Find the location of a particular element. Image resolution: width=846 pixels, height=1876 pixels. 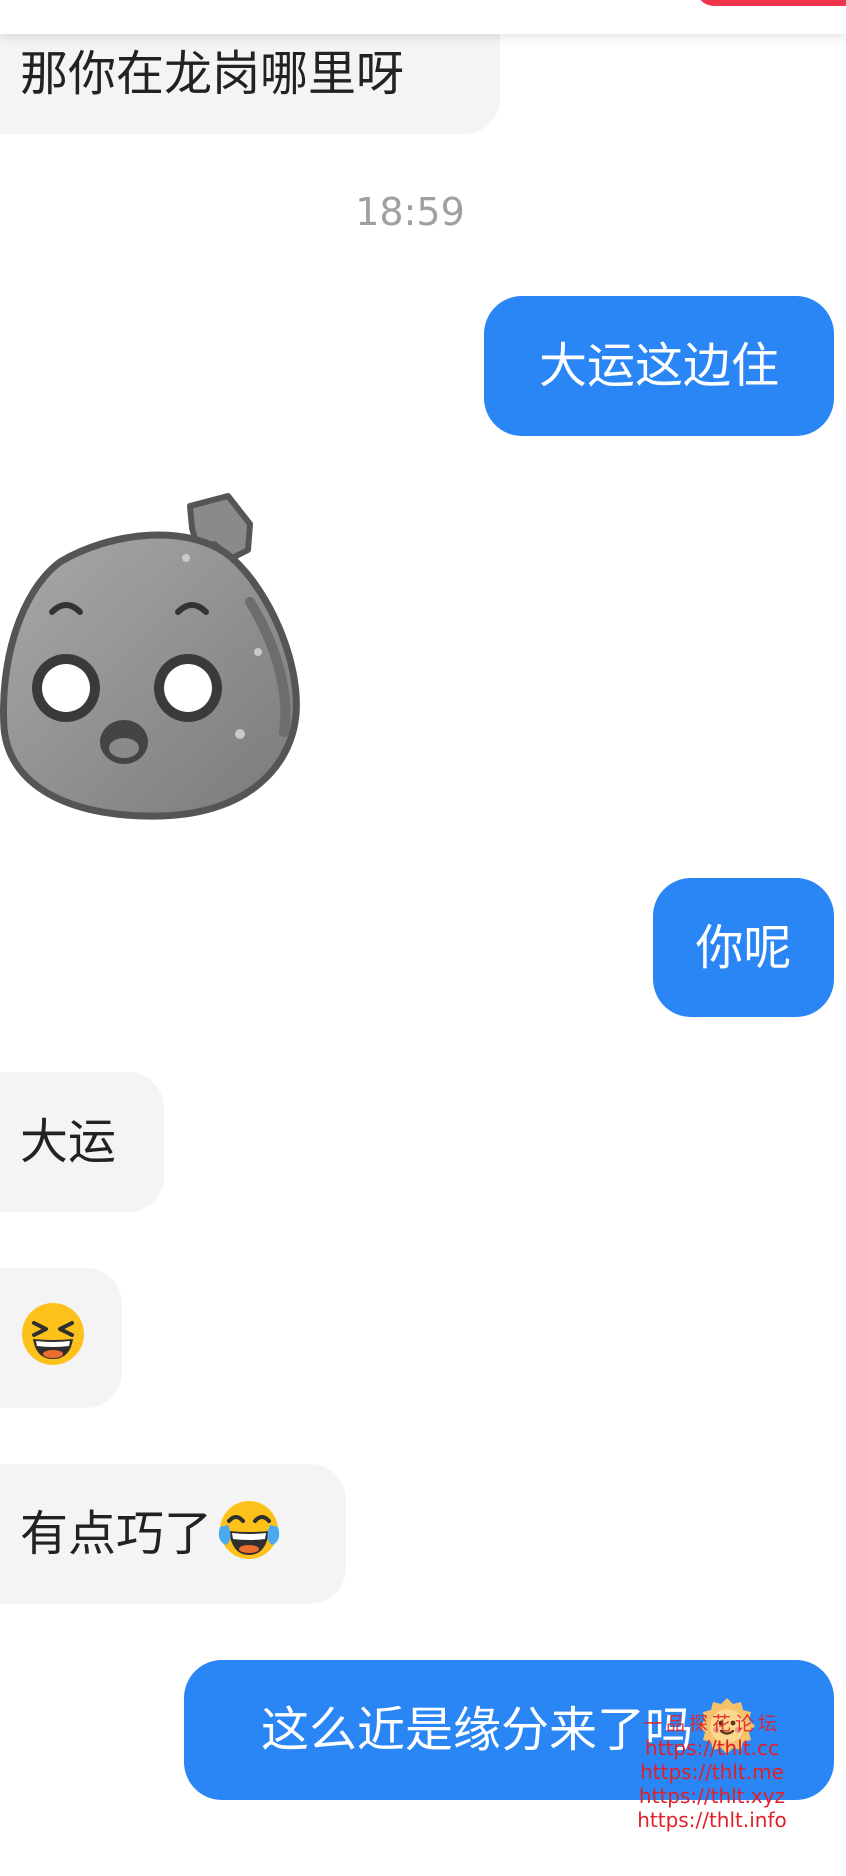

message-bubble-outgoing: 你呢 is located at coordinates (743, 947).